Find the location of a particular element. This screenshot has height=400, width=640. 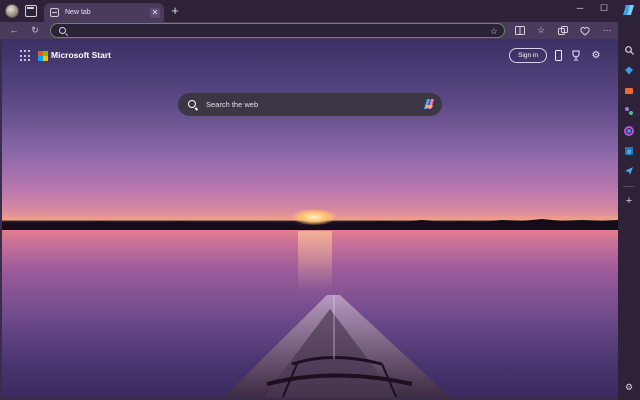

toolbar: ← ↻ ☆ ☆ ··· is located at coordinates (309, 30).